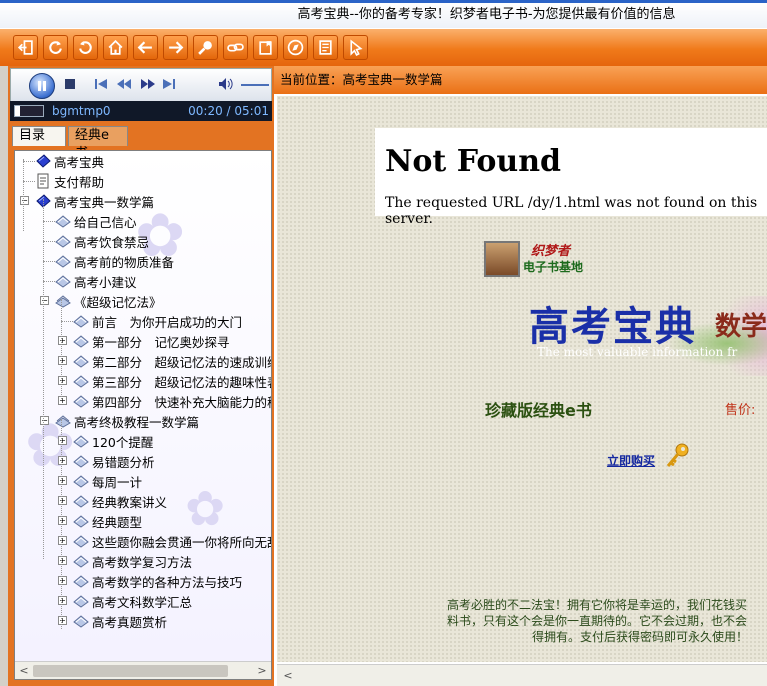 This screenshot has height=686, width=767. Describe the element at coordinates (677, 457) in the screenshot. I see `key-icon` at that location.